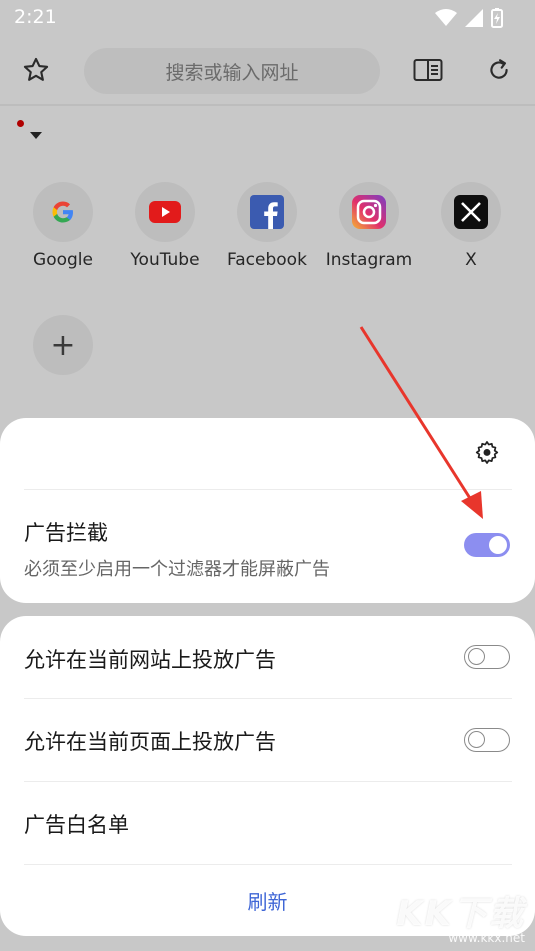 This screenshot has width=535, height=951. Describe the element at coordinates (63, 260) in the screenshot. I see `shortcut-label: Google` at that location.